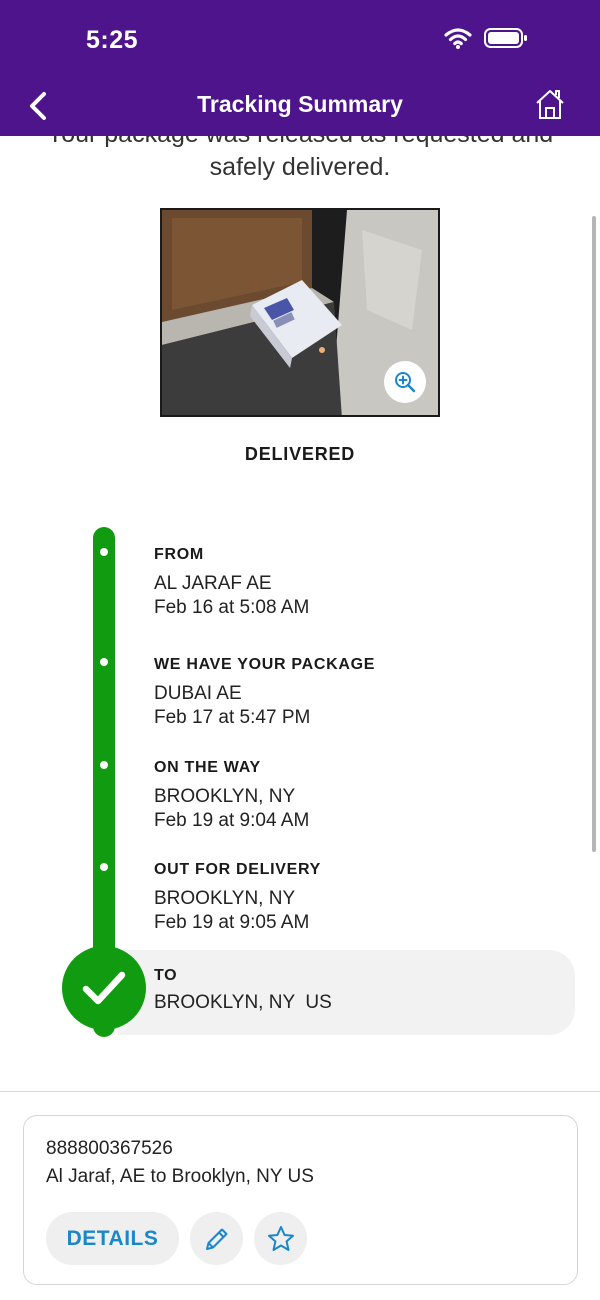 The image size is (600, 1300). Describe the element at coordinates (238, 869) in the screenshot. I see `timeline-title: OUT FOR DELIVERY` at that location.